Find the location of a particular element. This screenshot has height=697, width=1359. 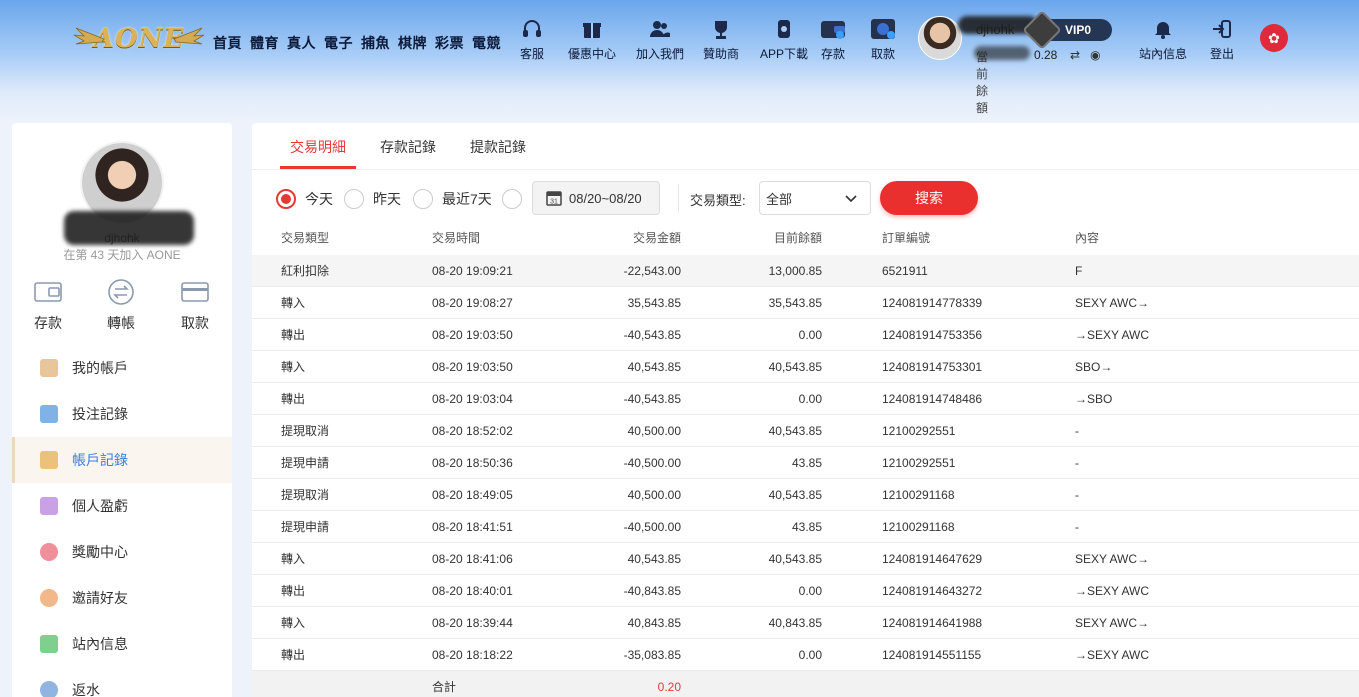

filter-bar: 今天 昨天 最近7天 31 08/20~08/20 交易類型: 全部 搜索 is located at coordinates (817, 198).